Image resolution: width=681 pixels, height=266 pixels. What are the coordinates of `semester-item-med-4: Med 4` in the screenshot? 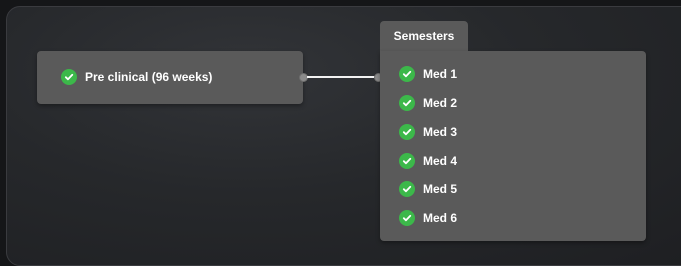 It's located at (428, 161).